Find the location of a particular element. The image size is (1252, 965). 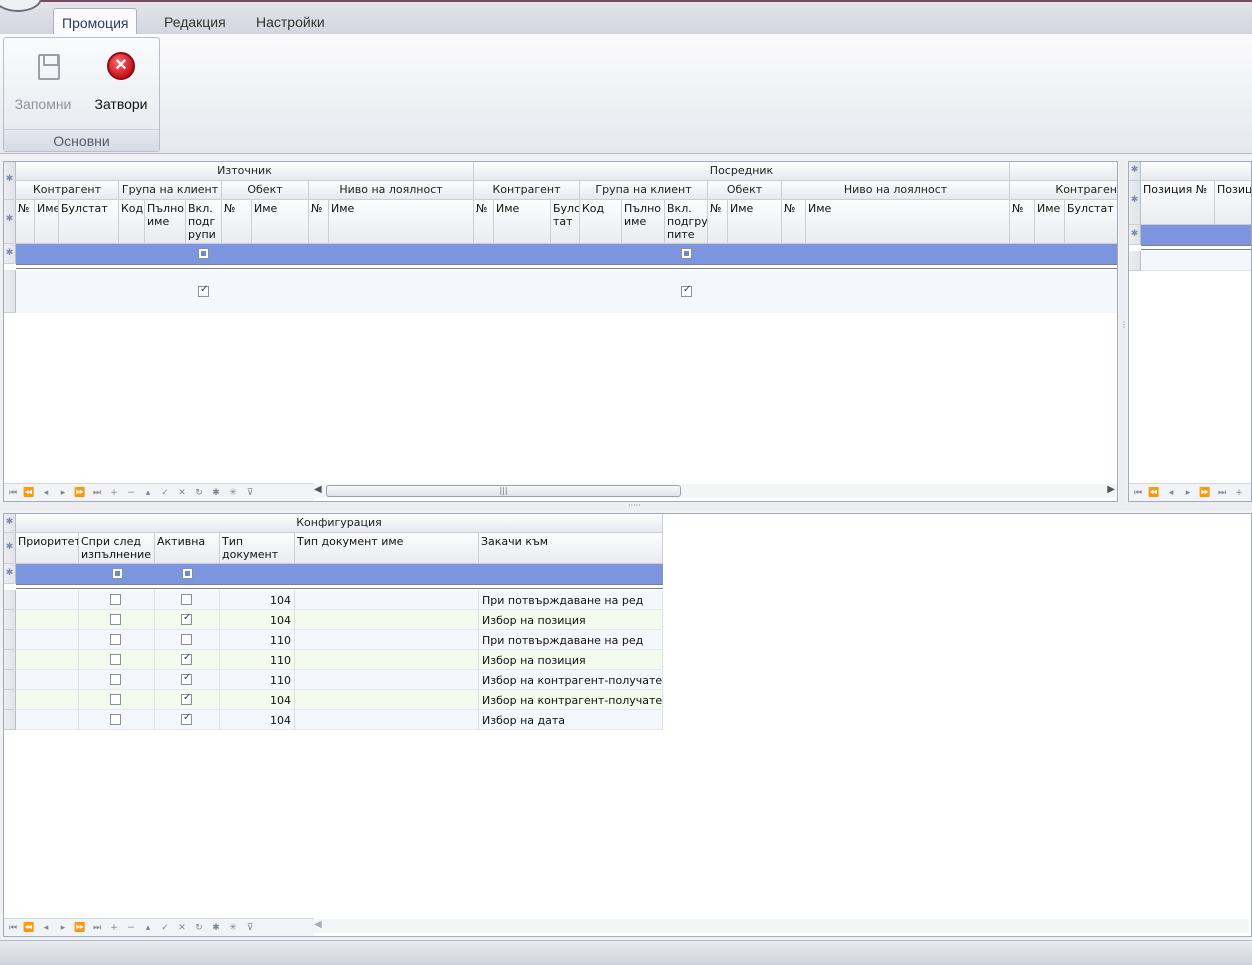

tab-promotion: Промоция is located at coordinates (95, 22).